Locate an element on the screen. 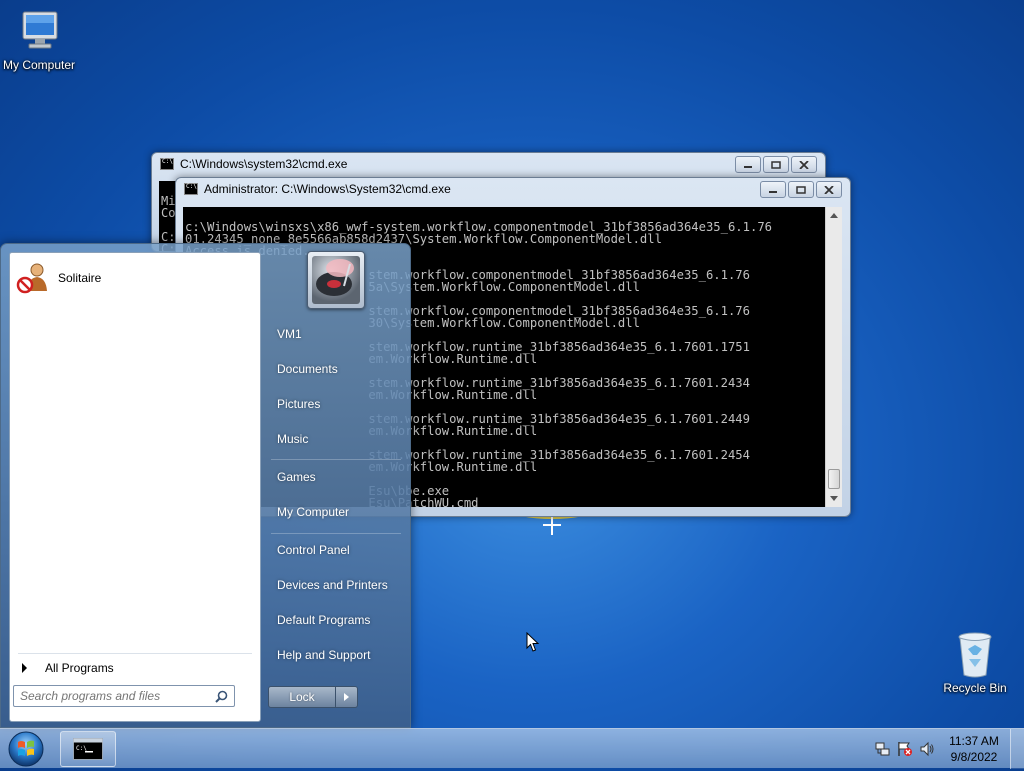 The image size is (1024, 771). console-scrollbar is located at coordinates (833, 357).